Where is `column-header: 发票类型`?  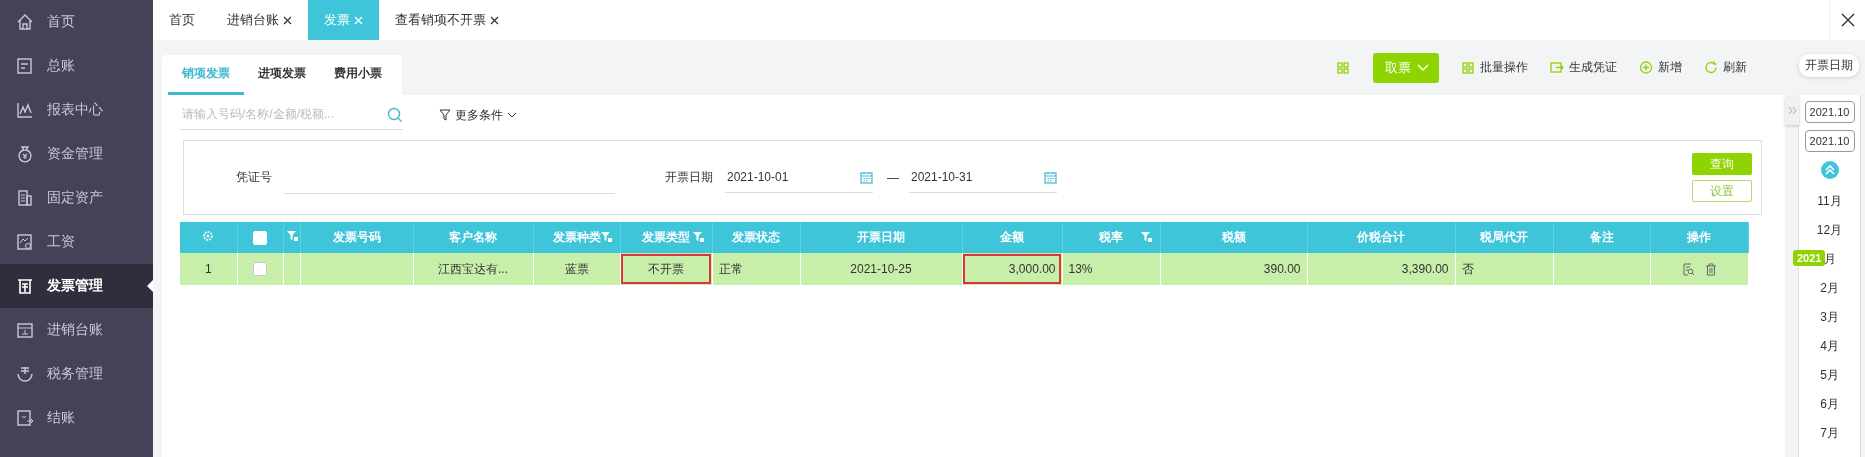 column-header: 发票类型 is located at coordinates (666, 237).